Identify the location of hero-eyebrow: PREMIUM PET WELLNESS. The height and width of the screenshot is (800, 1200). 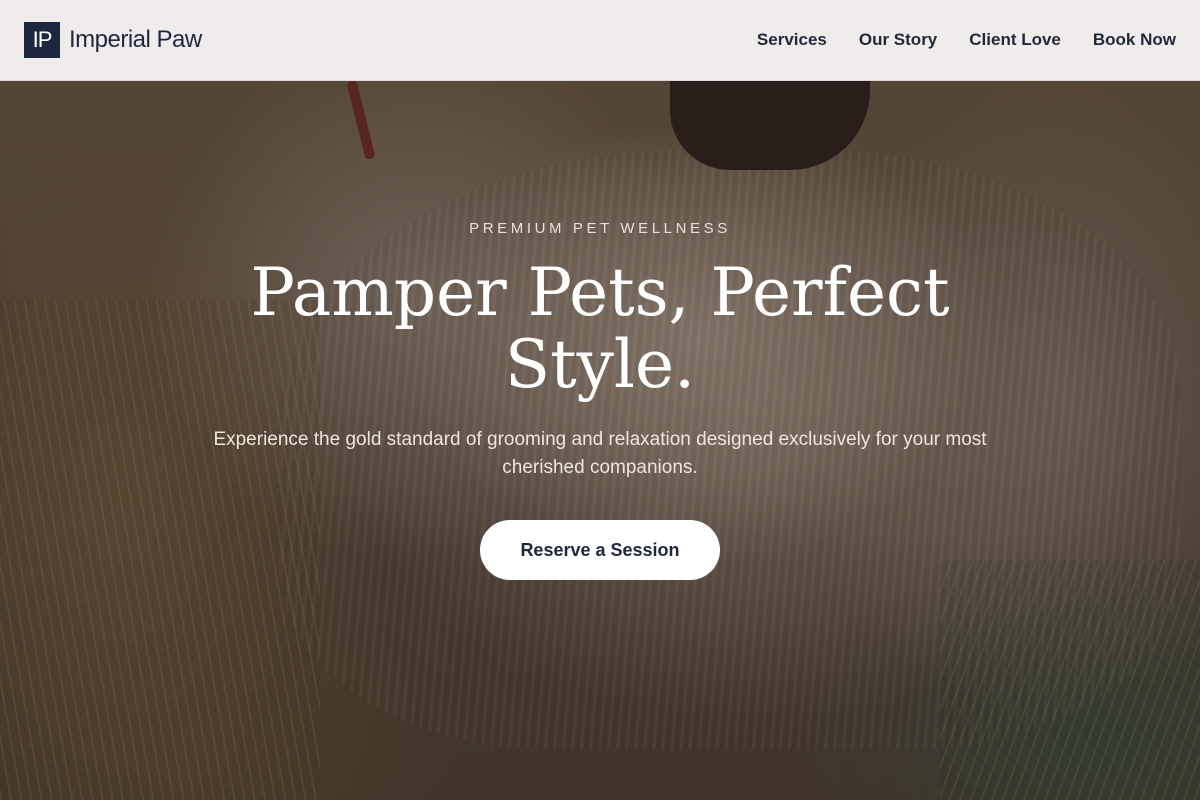
(600, 228).